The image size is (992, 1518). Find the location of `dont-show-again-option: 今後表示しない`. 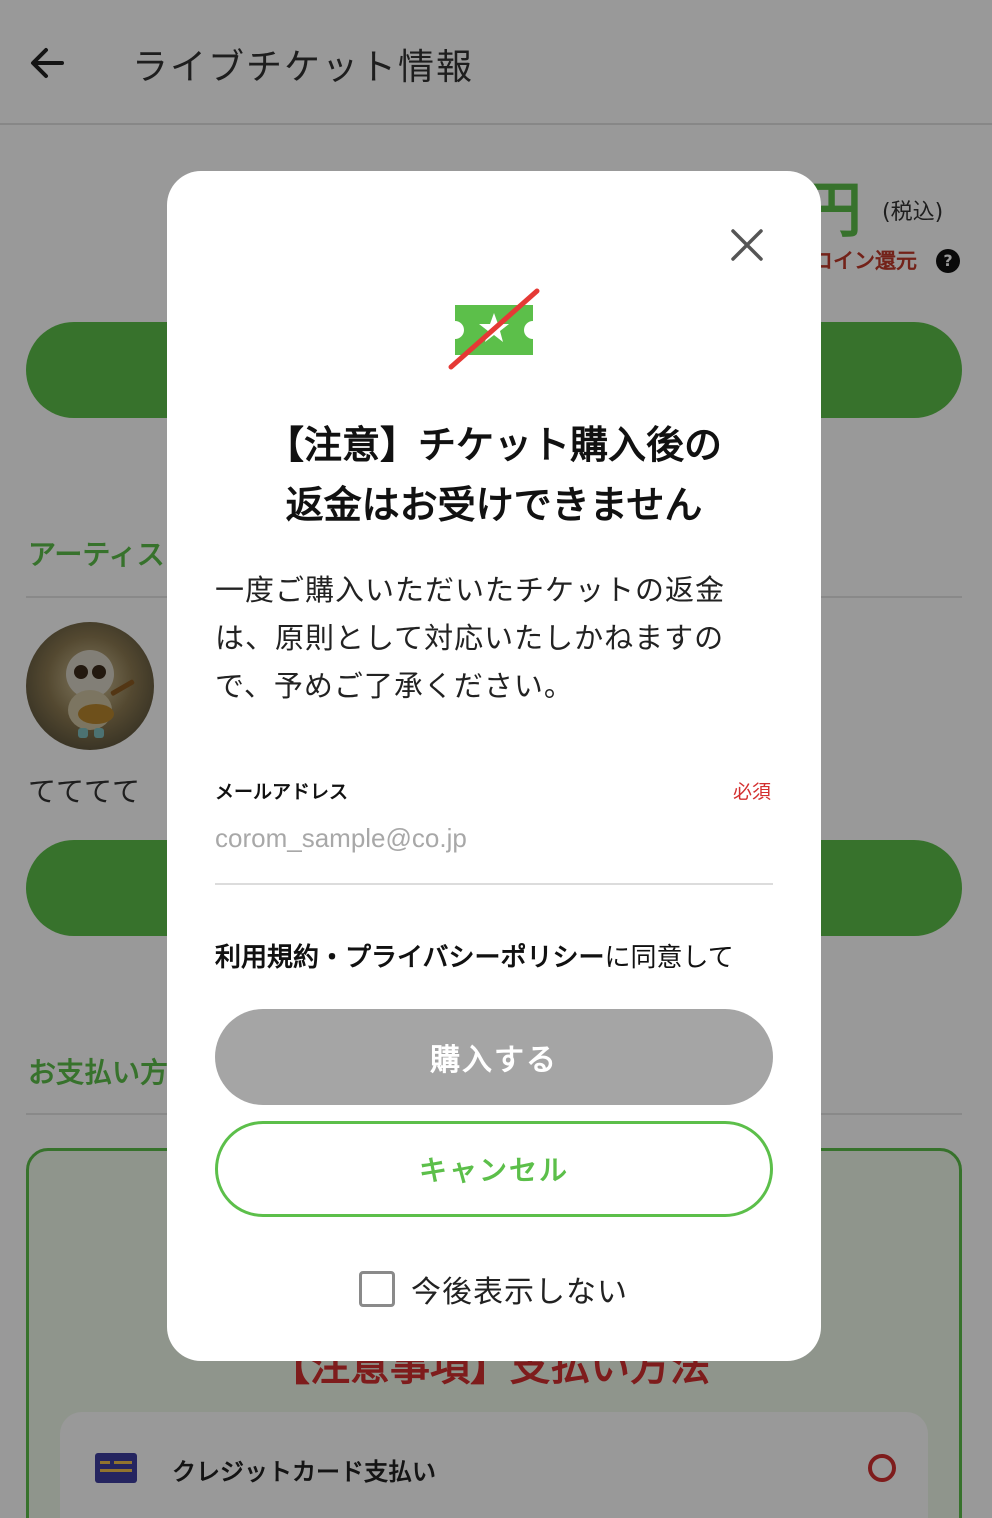

dont-show-again-option: 今後表示しない is located at coordinates (493, 1289).